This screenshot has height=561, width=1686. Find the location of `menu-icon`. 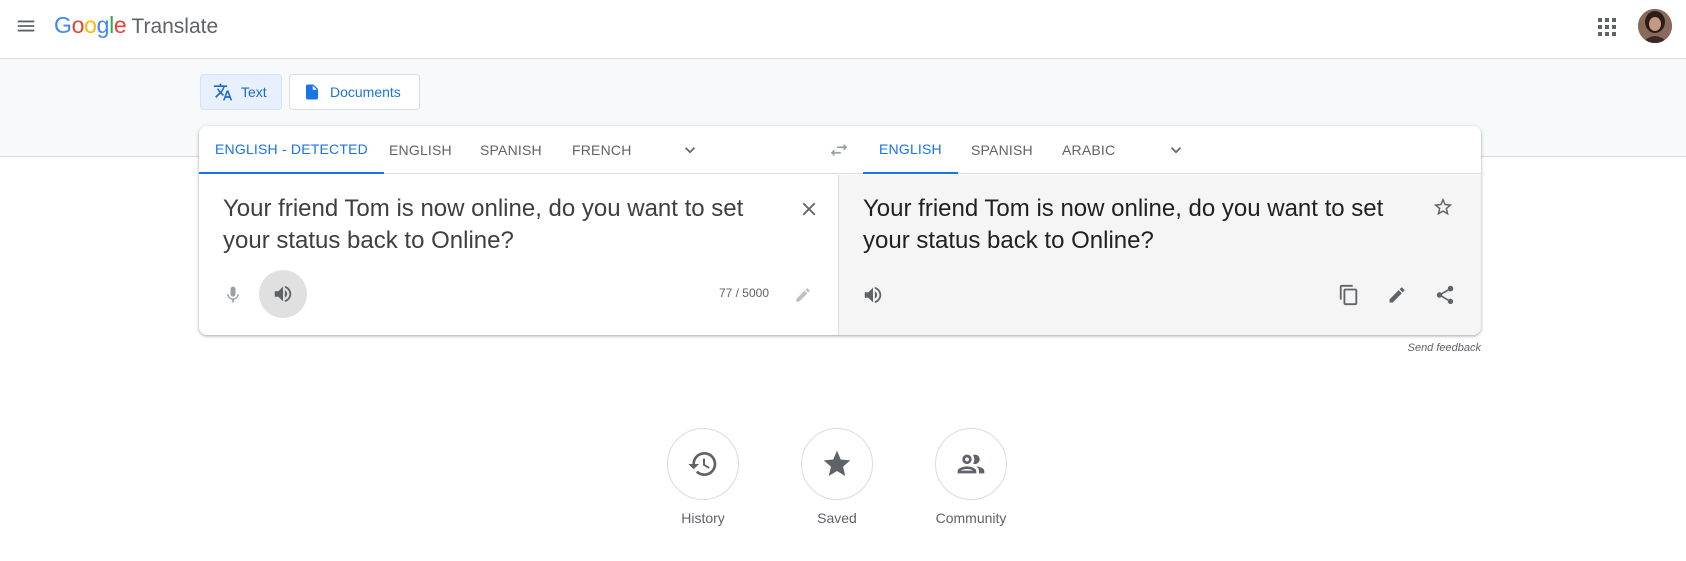

menu-icon is located at coordinates (26, 26).